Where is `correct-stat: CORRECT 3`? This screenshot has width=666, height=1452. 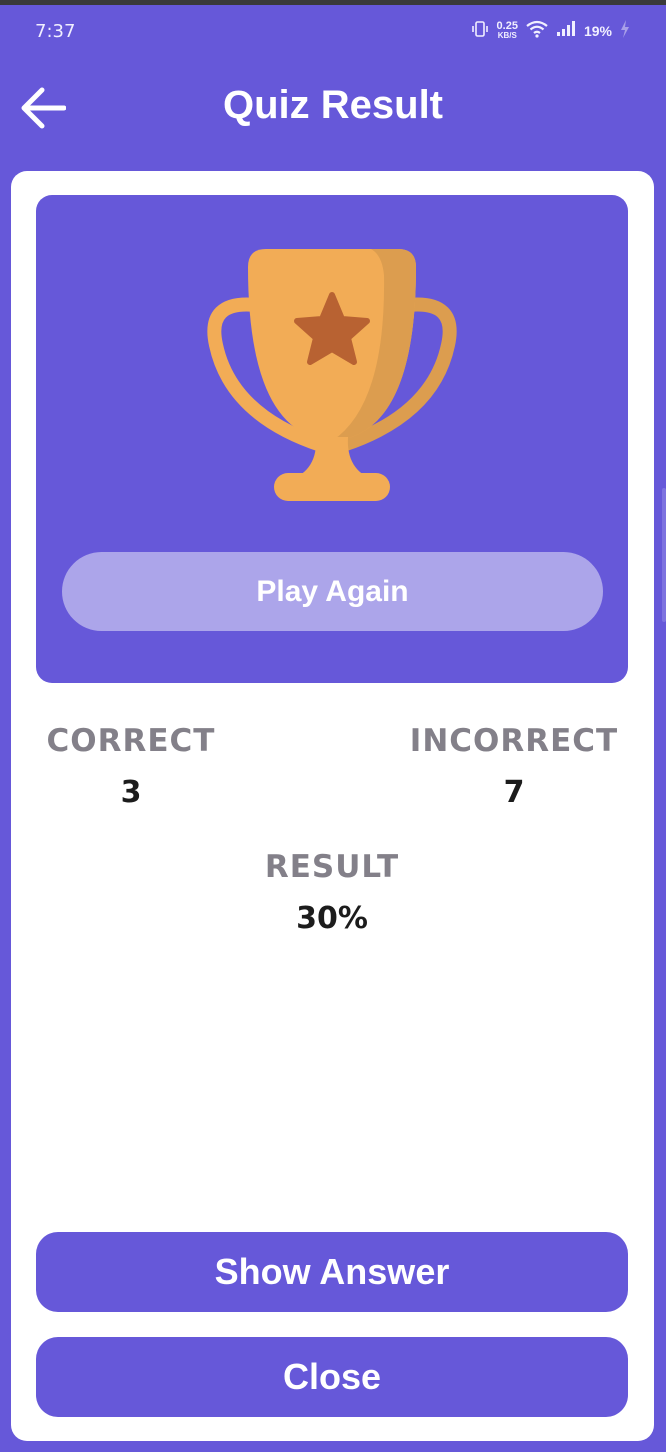
correct-stat: CORRECT 3 is located at coordinates (131, 766).